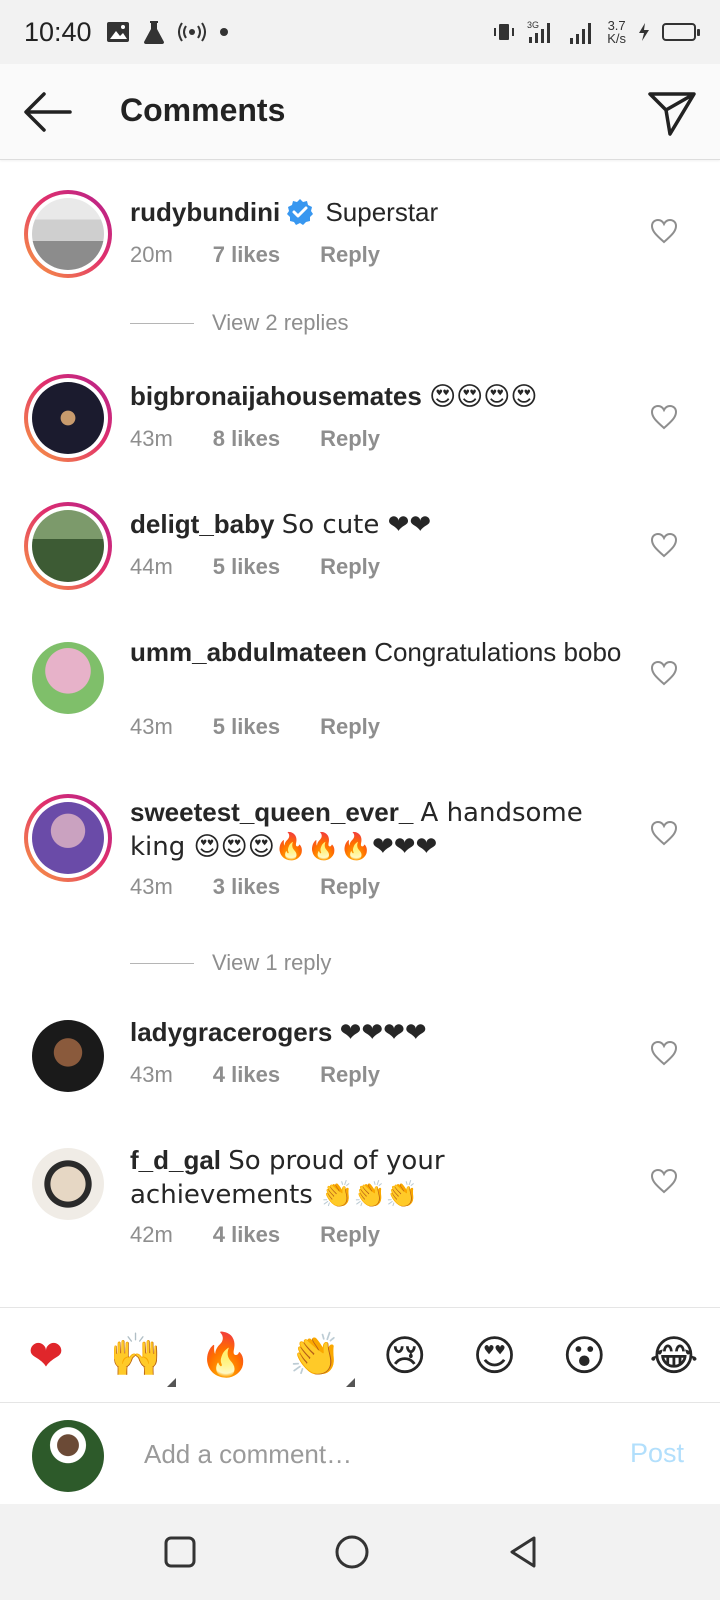 The image size is (720, 1600). What do you see at coordinates (360, 112) in the screenshot?
I see `comments-header: Comments` at bounding box center [360, 112].